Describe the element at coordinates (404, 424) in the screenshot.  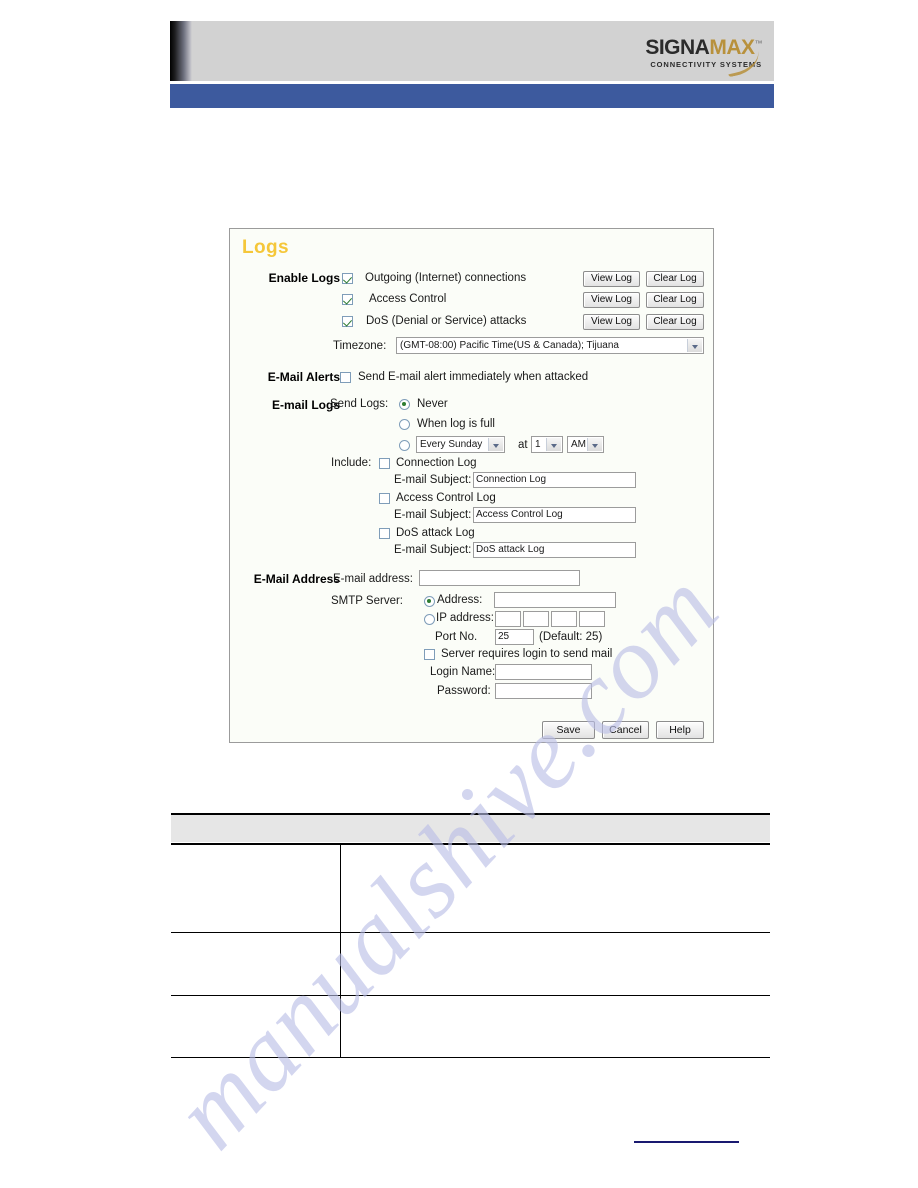
I see `radio-send-logs-when-full` at that location.